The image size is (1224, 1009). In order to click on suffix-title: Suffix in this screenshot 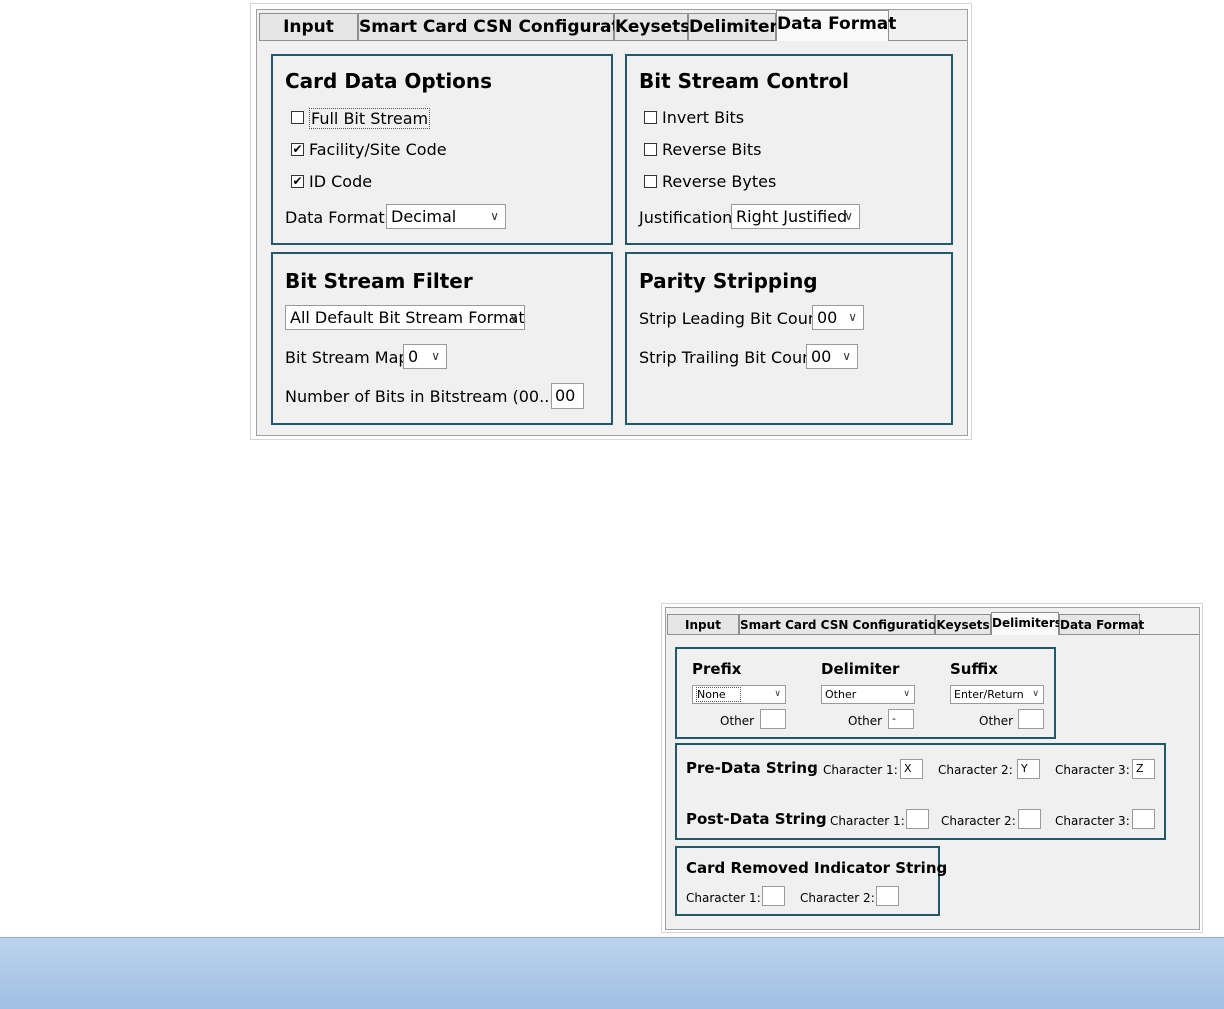, I will do `click(974, 669)`.